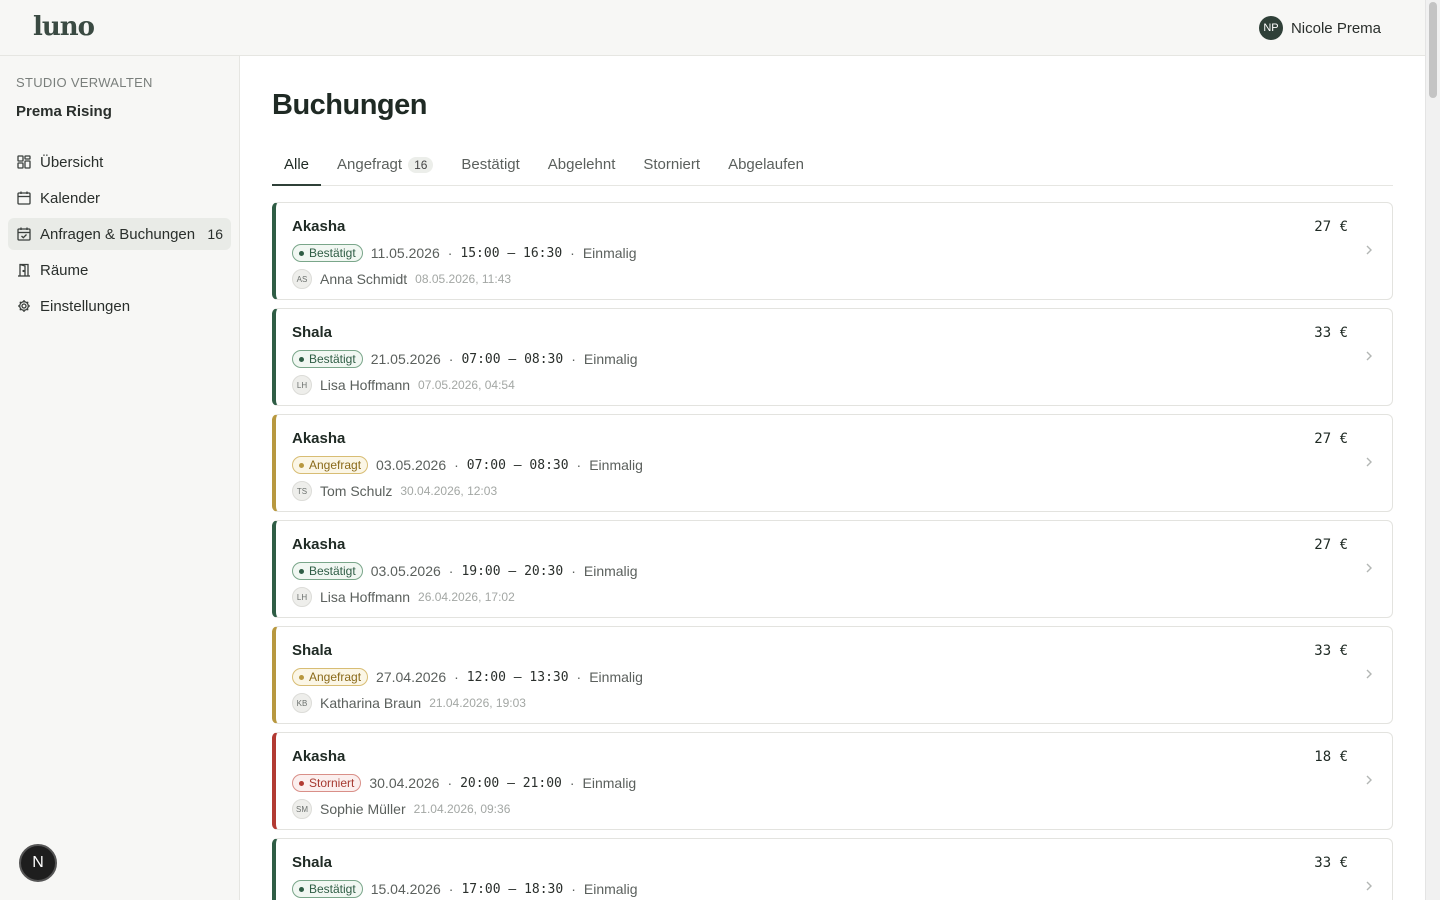 The height and width of the screenshot is (900, 1440). I want to click on booking-time: 19:00 – 20:30, so click(512, 571).